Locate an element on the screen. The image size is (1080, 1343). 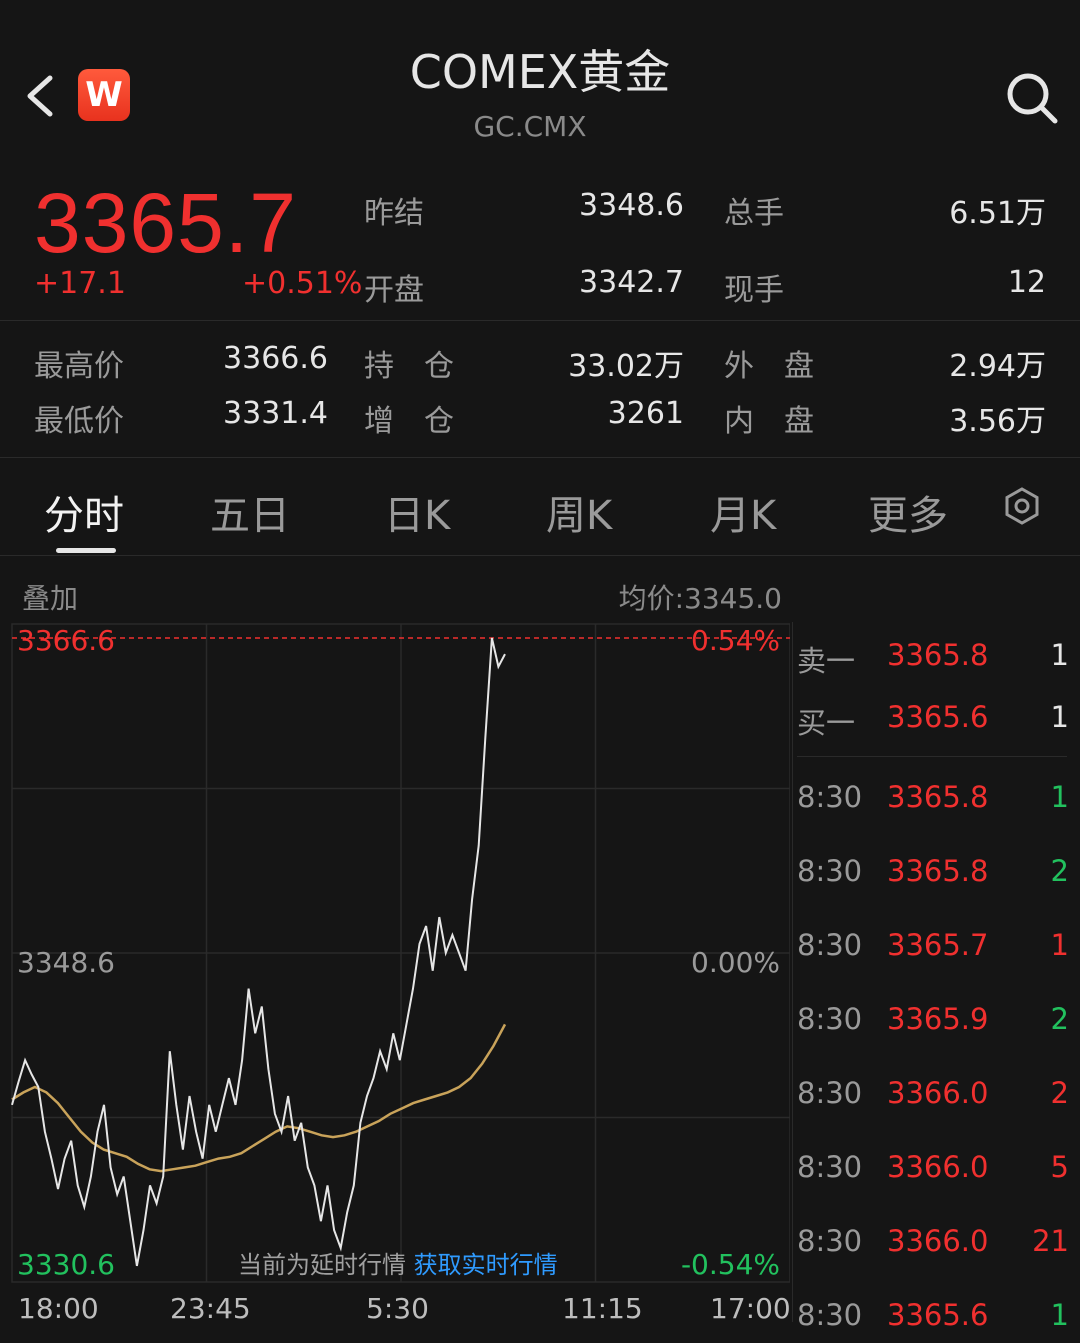
ask-row: 卖一 3365.8 1 is located at coordinates (933, 658).